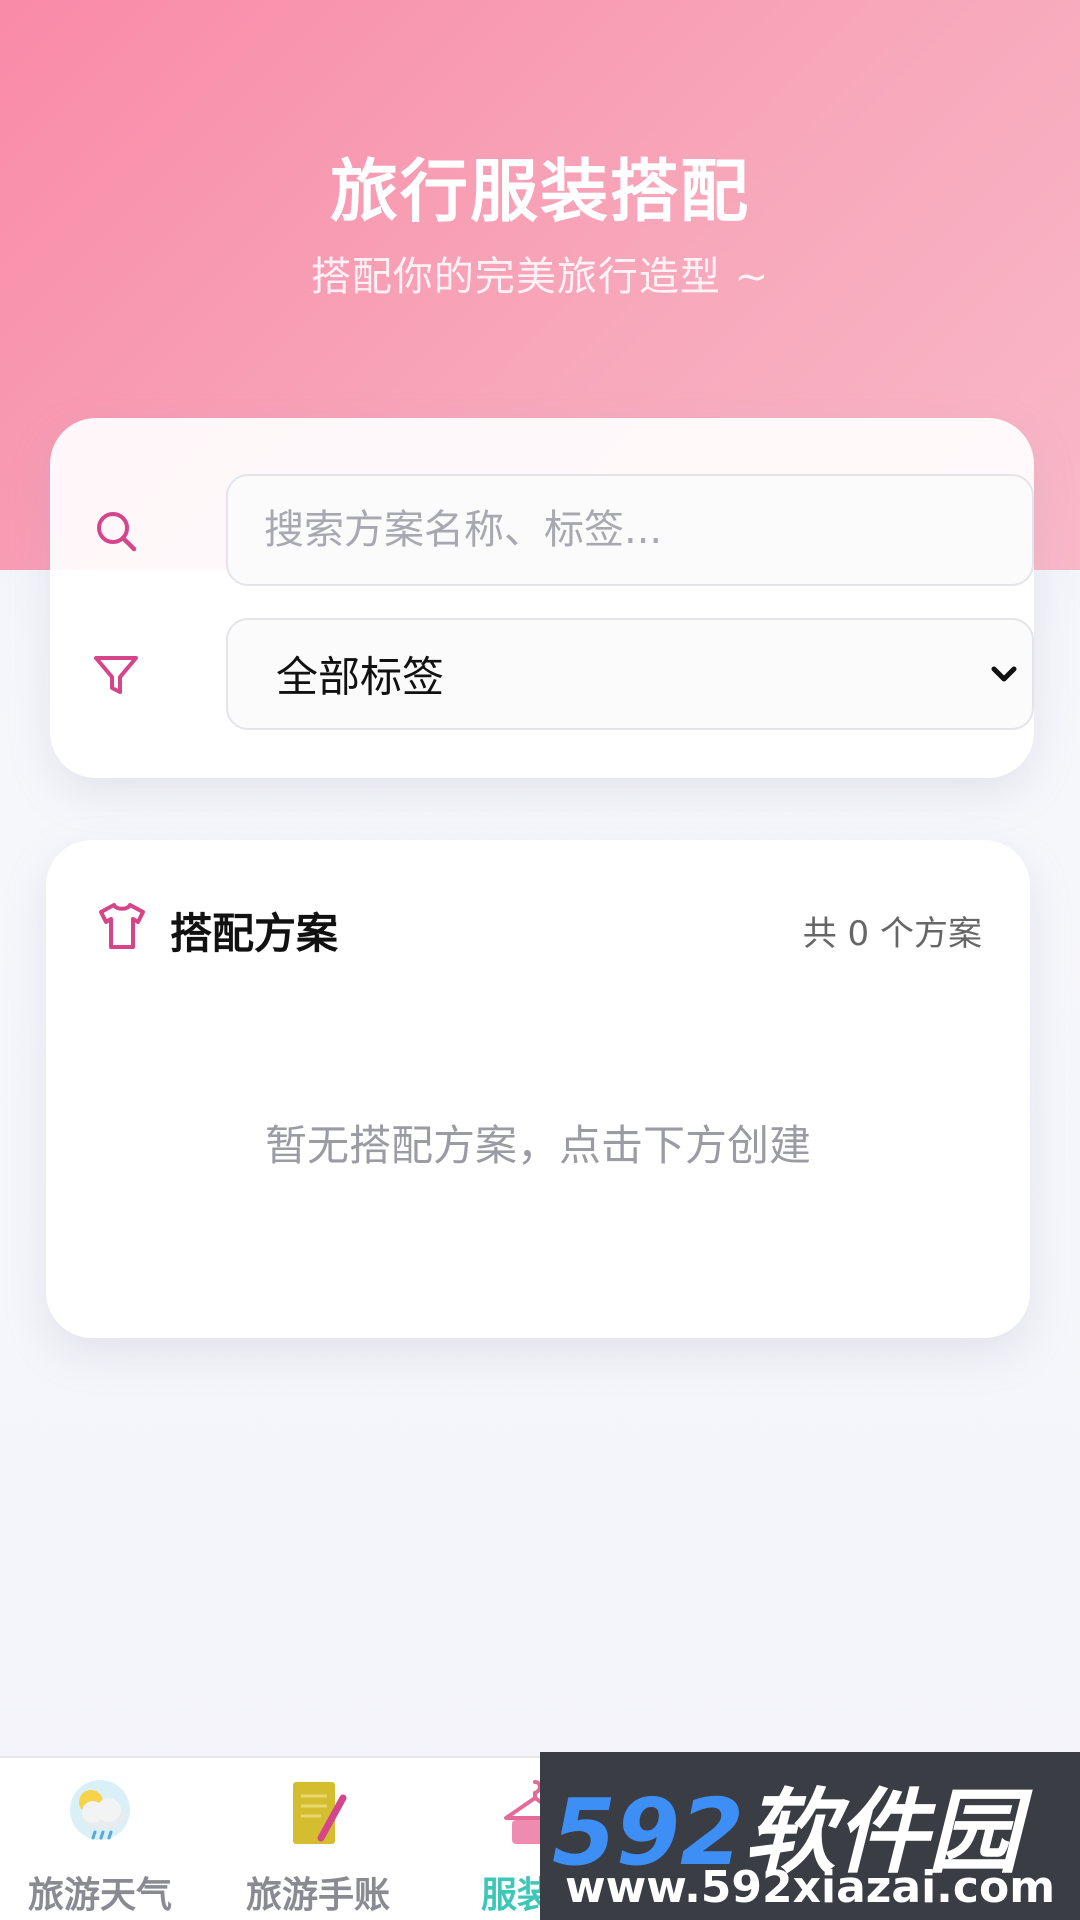 The height and width of the screenshot is (1920, 1080). I want to click on plans-title: 搭配方案, so click(254, 933).